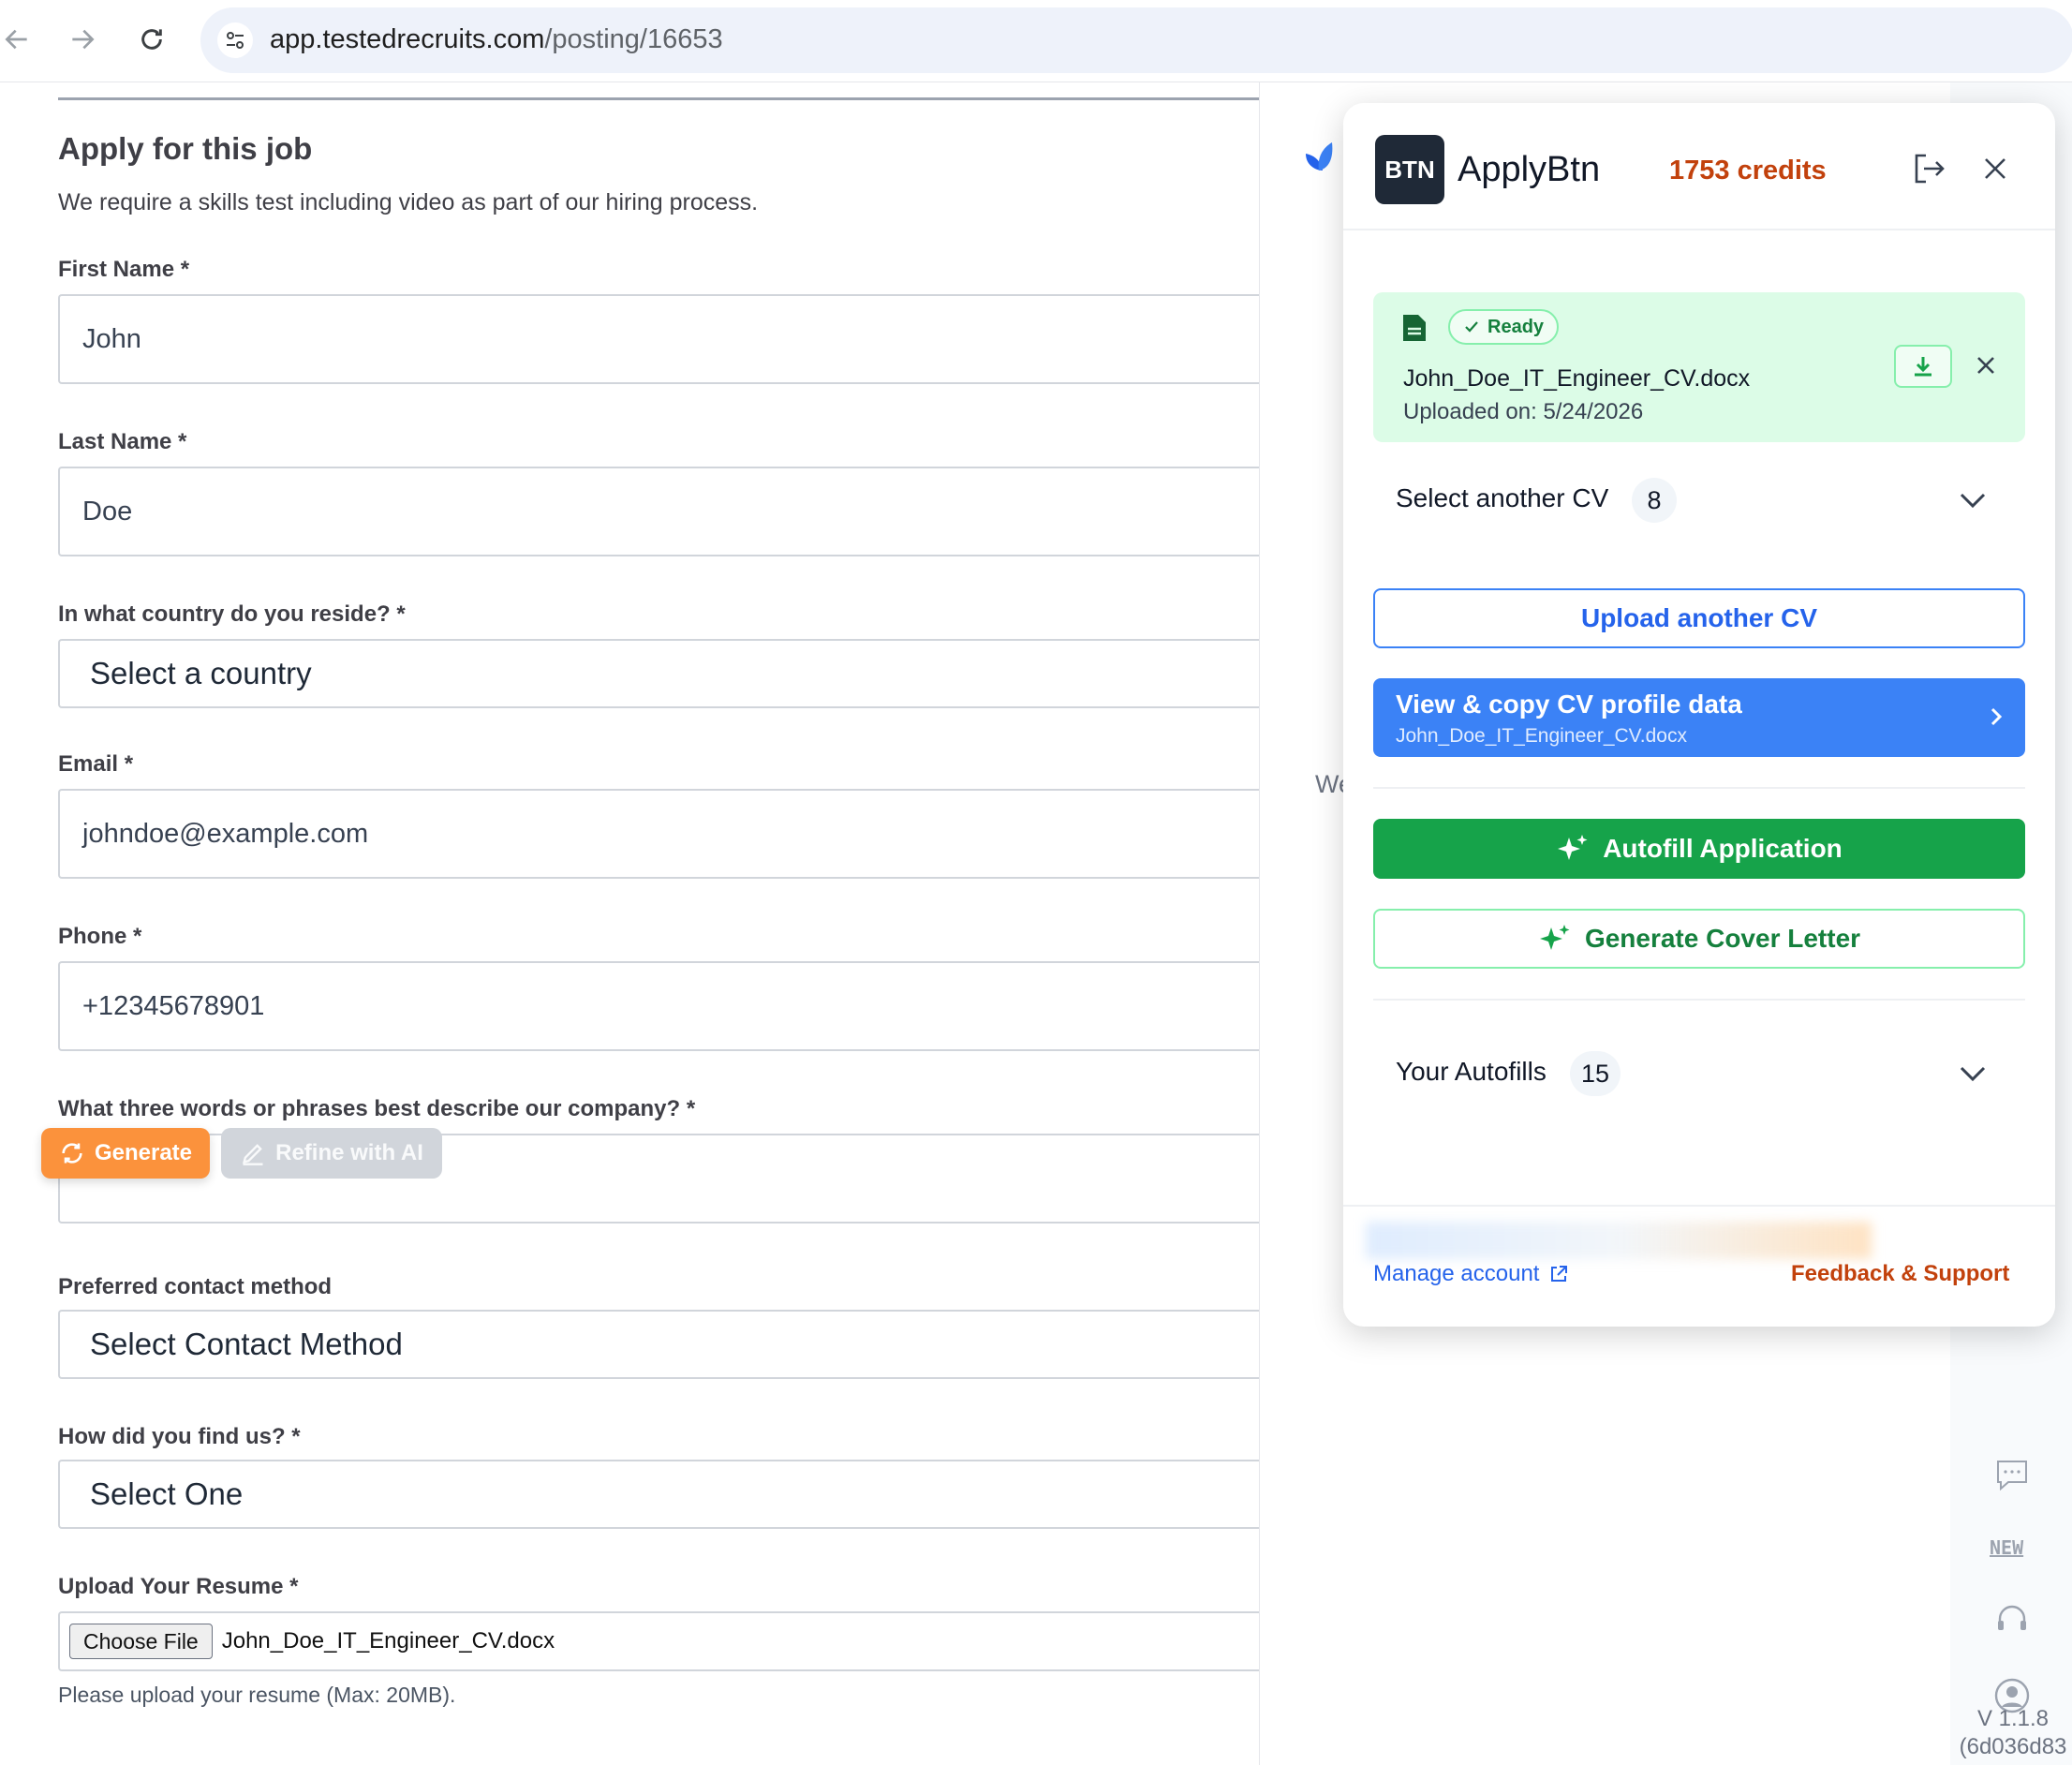  What do you see at coordinates (178, 1586) in the screenshot?
I see `resume-label: Upload Your Resume *` at bounding box center [178, 1586].